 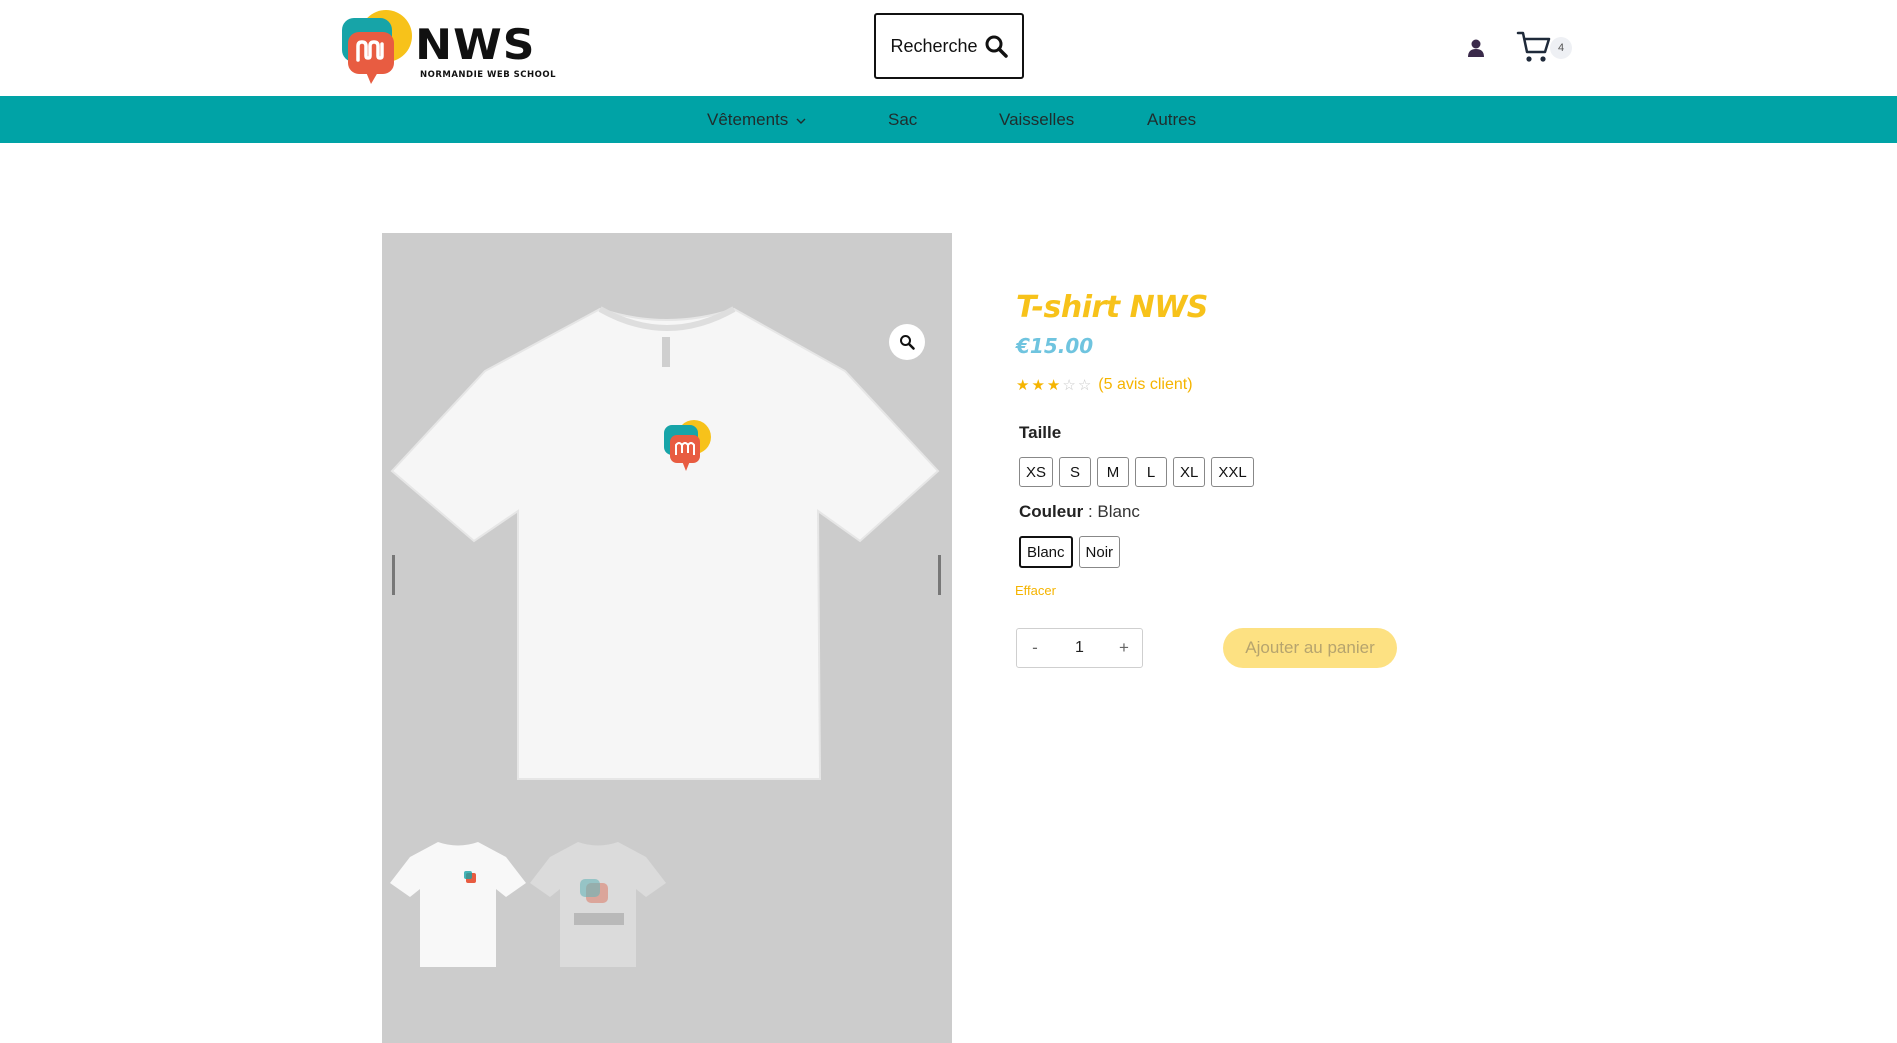 I want to click on nws-logo-icon, so click(x=377, y=47).